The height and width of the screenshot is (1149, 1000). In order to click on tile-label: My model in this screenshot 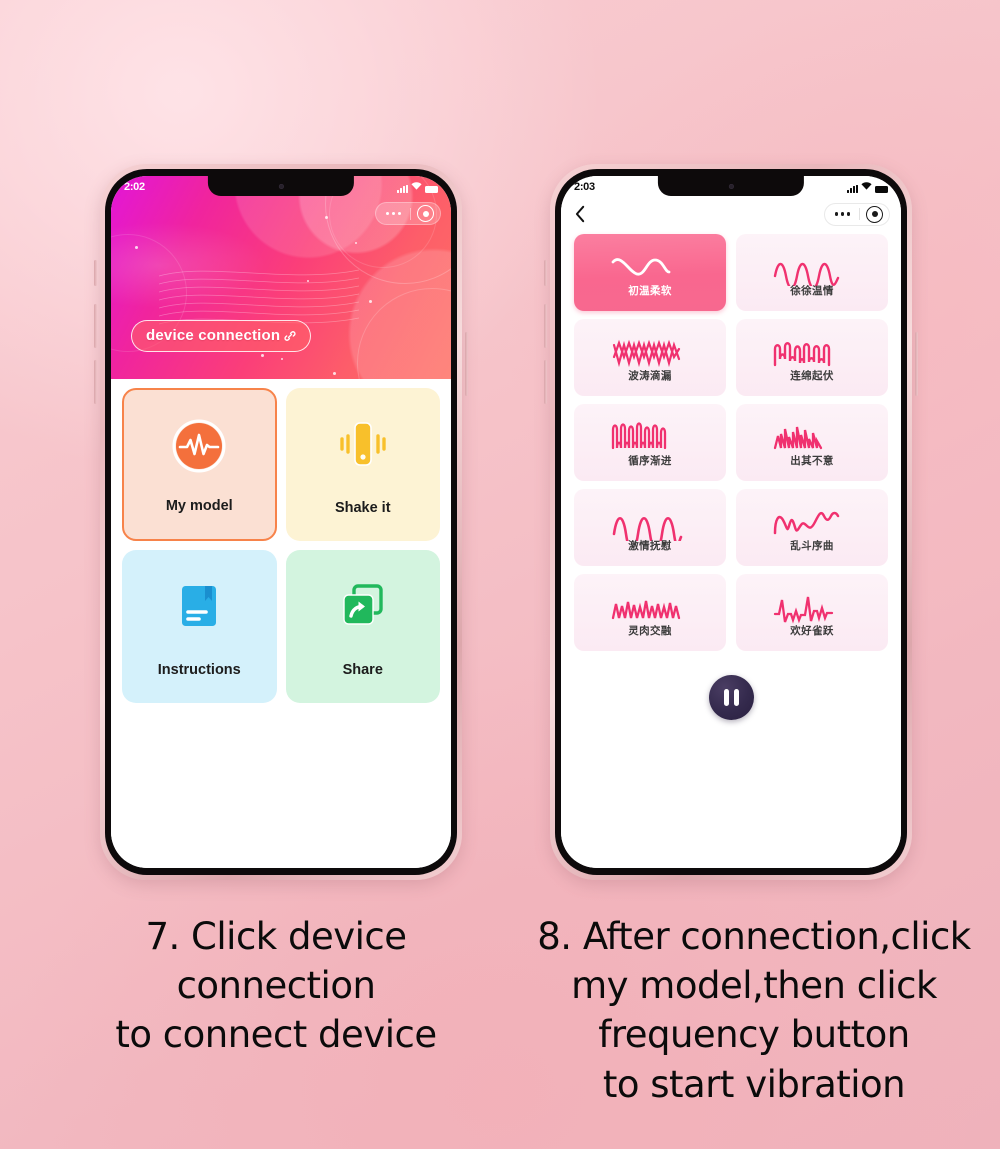, I will do `click(199, 506)`.